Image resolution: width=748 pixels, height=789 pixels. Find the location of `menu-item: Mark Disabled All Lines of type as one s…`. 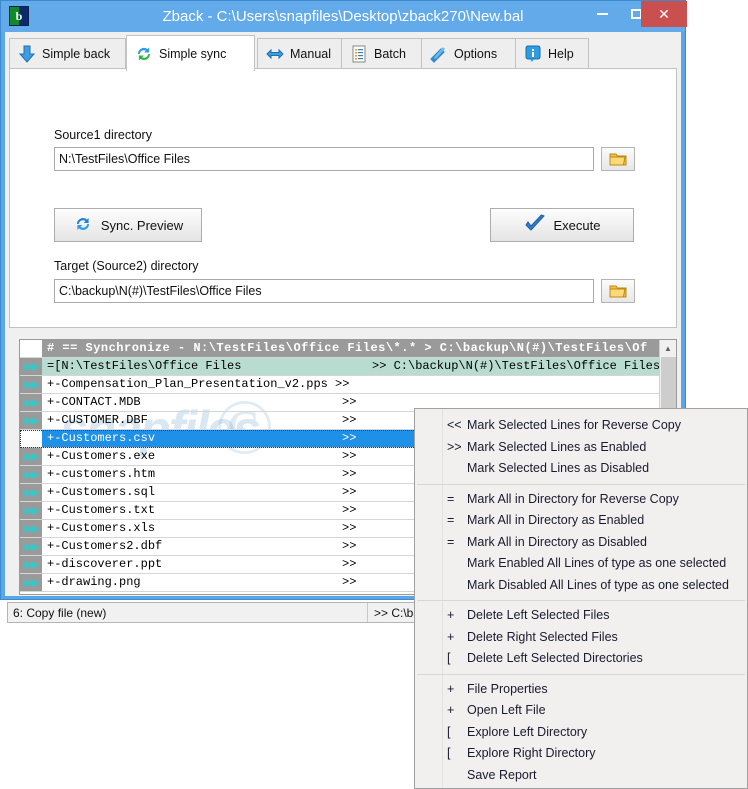

menu-item: Mark Disabled All Lines of type as one s… is located at coordinates (581, 586).